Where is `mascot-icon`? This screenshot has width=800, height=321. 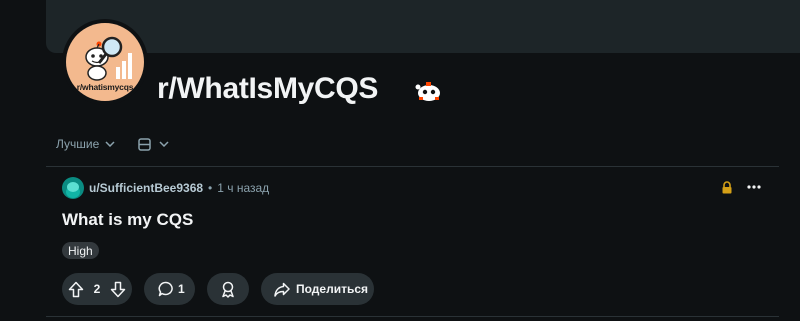
mascot-icon is located at coordinates (427, 91).